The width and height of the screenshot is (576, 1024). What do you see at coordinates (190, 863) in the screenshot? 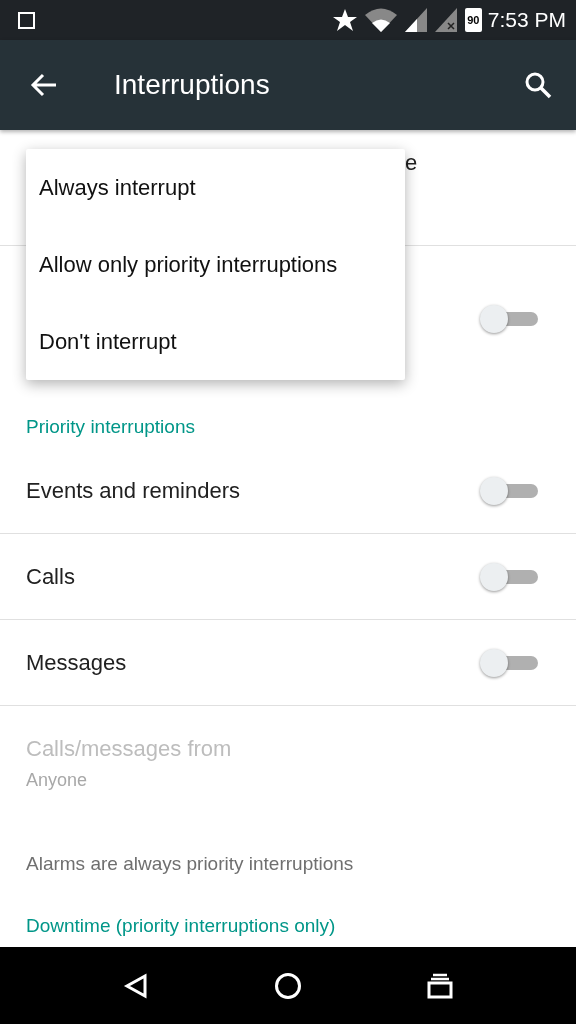
I see `info-note: Alarms are always priority interruptions` at bounding box center [190, 863].